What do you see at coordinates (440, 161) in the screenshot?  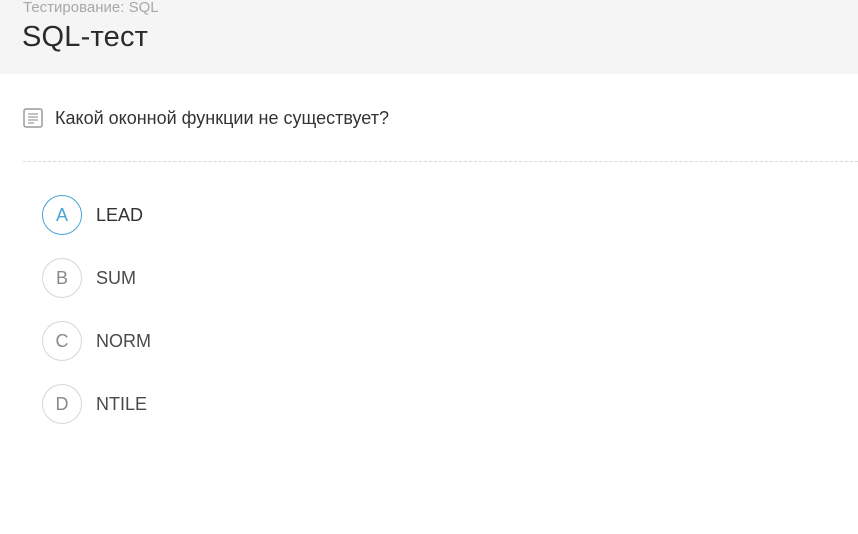 I see `divider` at bounding box center [440, 161].